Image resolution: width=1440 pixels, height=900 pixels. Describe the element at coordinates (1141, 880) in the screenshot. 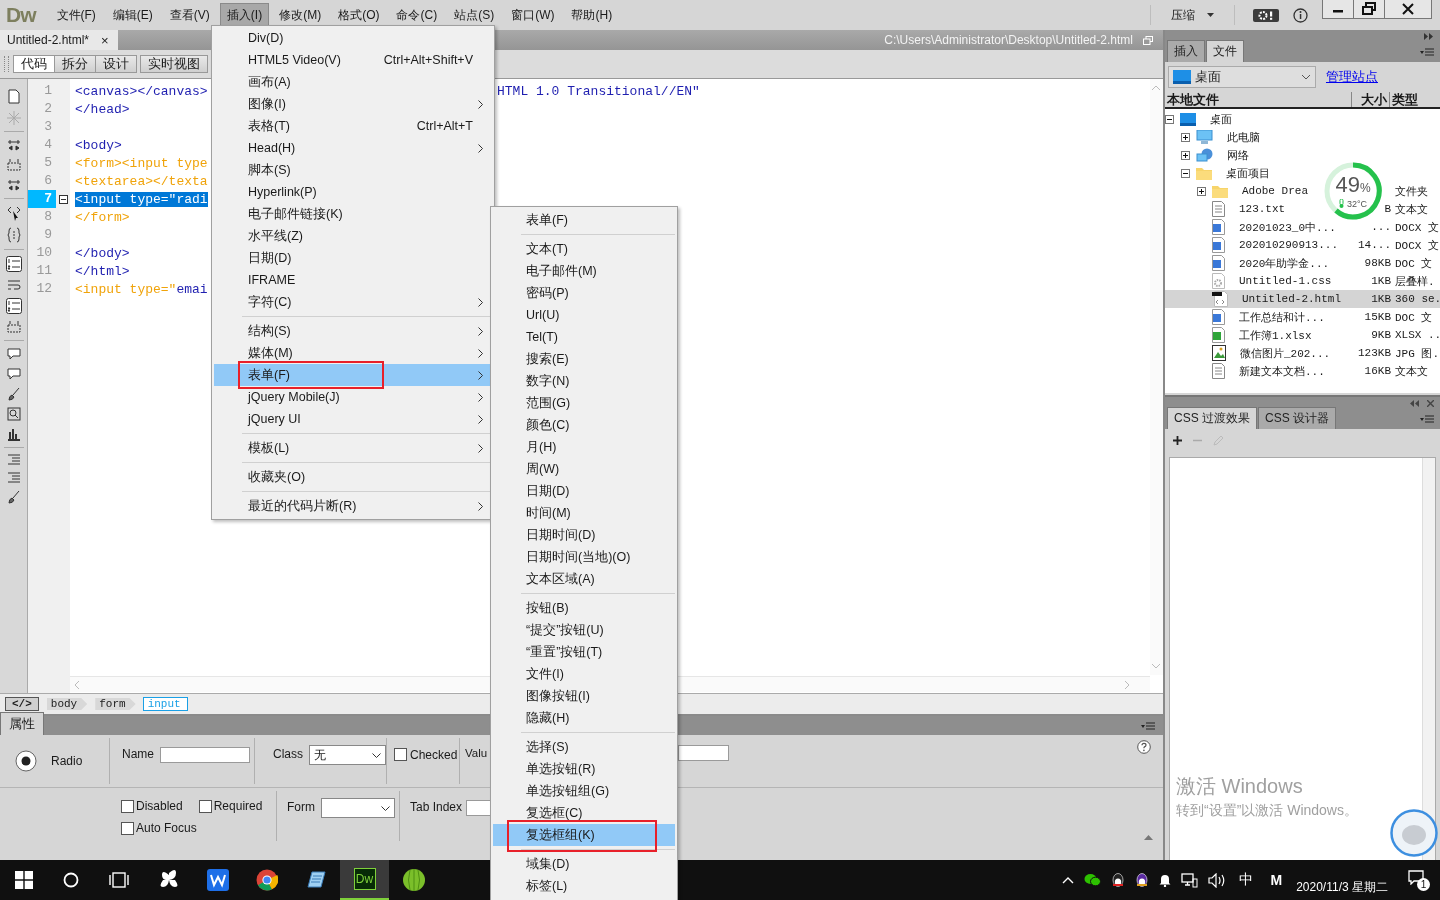

I see `penguin-icon` at that location.